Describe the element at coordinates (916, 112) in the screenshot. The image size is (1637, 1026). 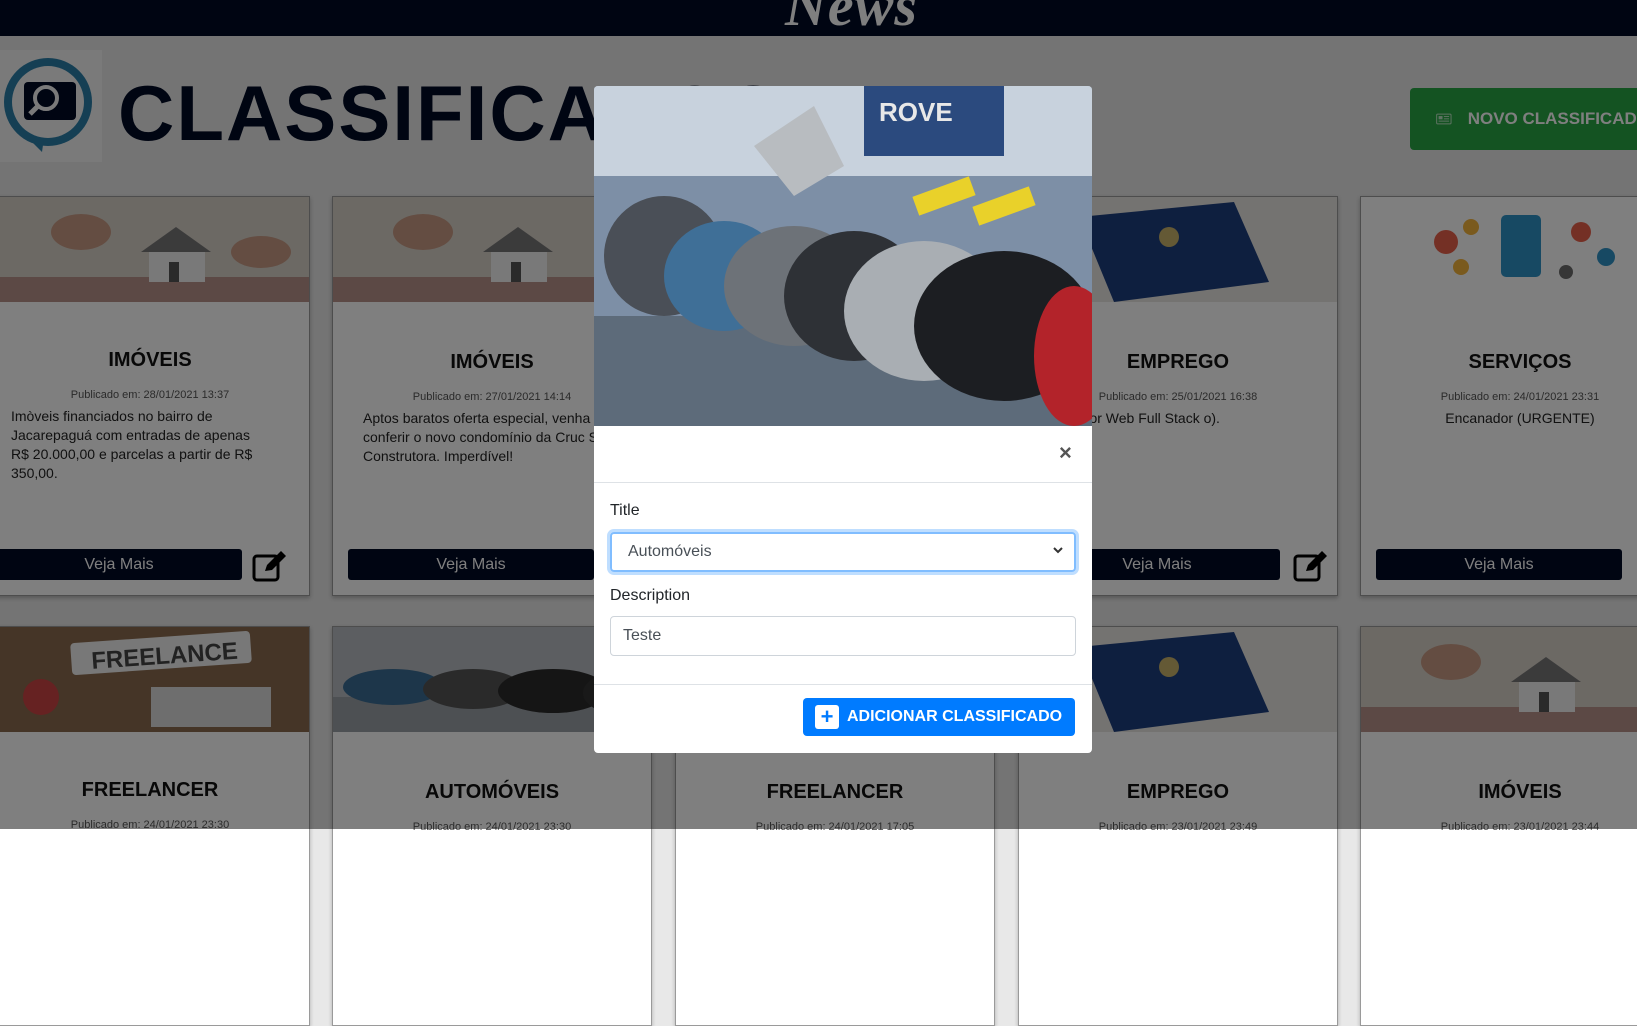
I see `svg-text: ROVE` at that location.